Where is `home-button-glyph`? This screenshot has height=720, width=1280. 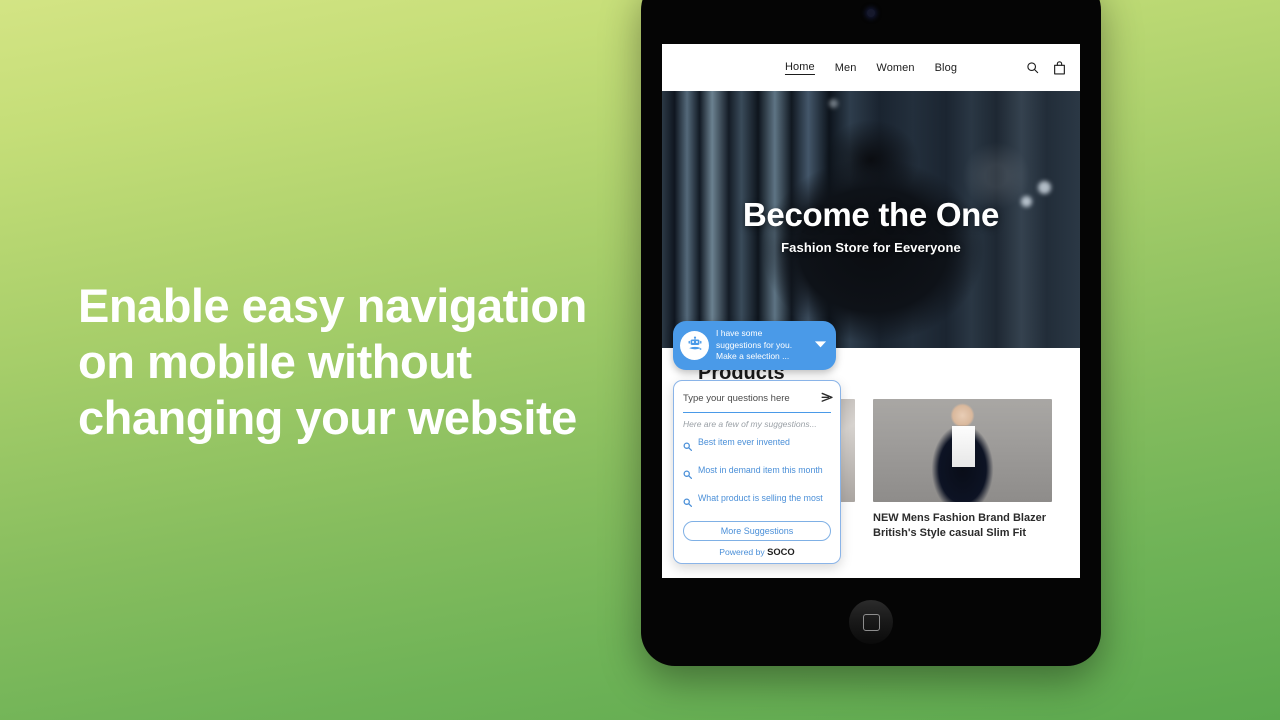
home-button-glyph is located at coordinates (871, 622).